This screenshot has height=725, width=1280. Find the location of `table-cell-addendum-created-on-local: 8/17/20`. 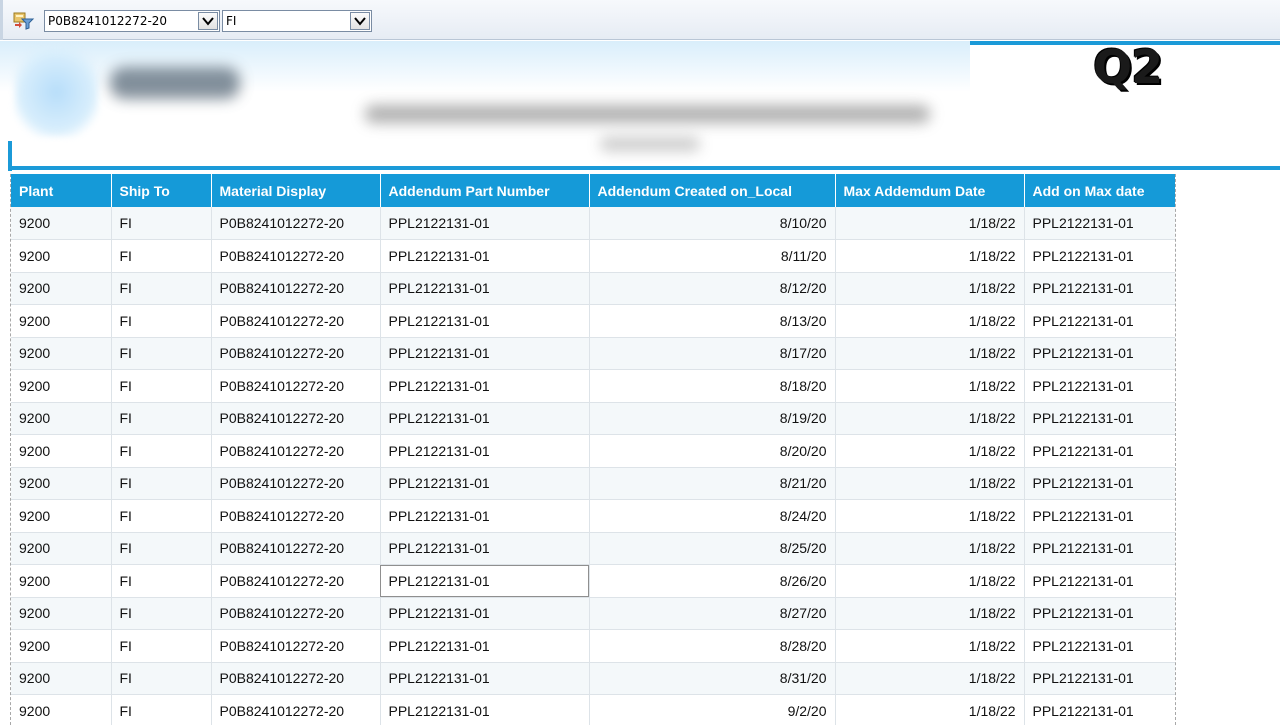

table-cell-addendum-created-on-local: 8/17/20 is located at coordinates (712, 353).